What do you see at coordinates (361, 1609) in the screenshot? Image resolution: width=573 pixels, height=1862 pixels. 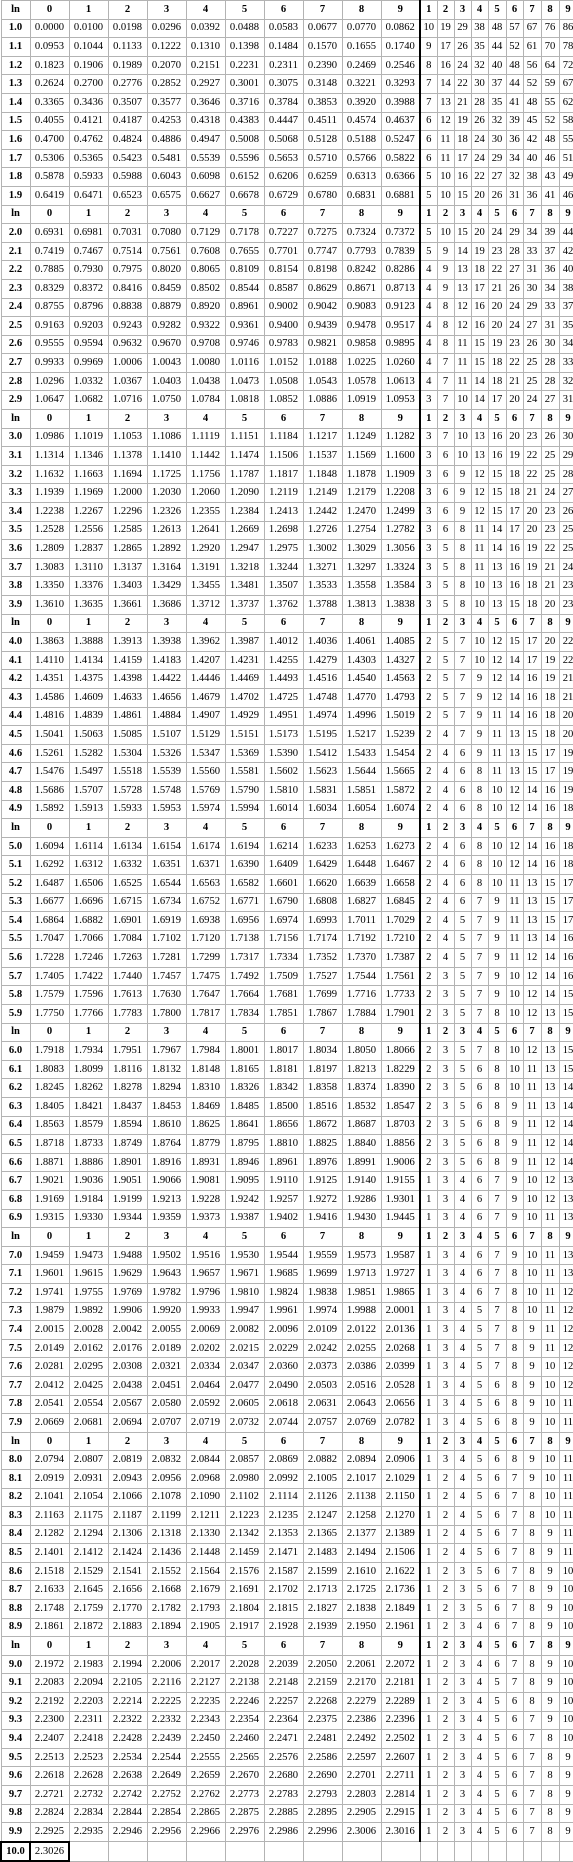 I see `log-value: 2.1838` at bounding box center [361, 1609].